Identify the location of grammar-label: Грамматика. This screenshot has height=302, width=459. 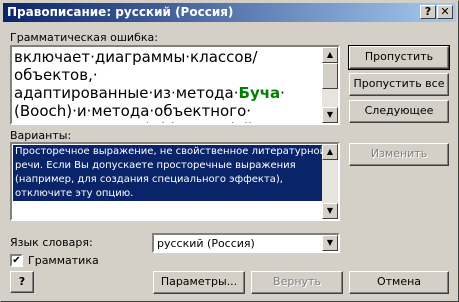
(63, 260).